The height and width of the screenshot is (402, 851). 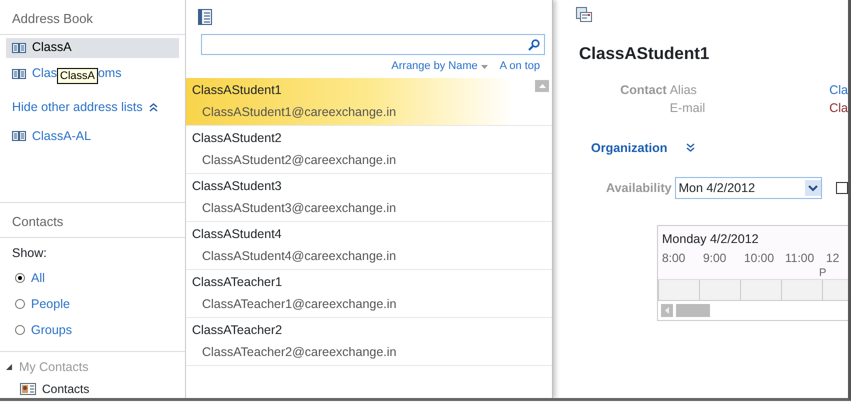 I want to click on search-field, so click(x=373, y=44).